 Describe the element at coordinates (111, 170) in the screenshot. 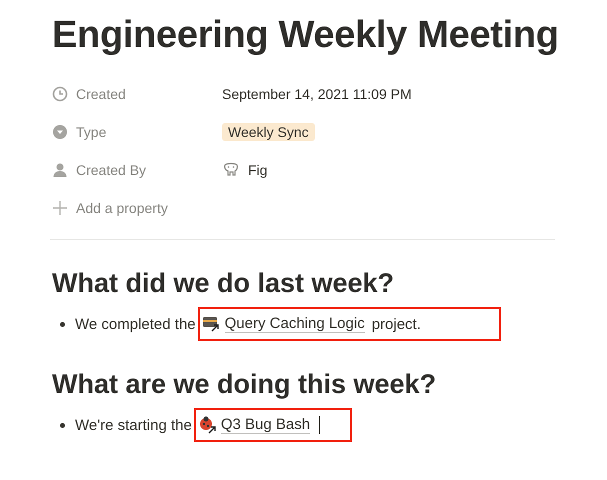

I see `property-label: Created By` at that location.